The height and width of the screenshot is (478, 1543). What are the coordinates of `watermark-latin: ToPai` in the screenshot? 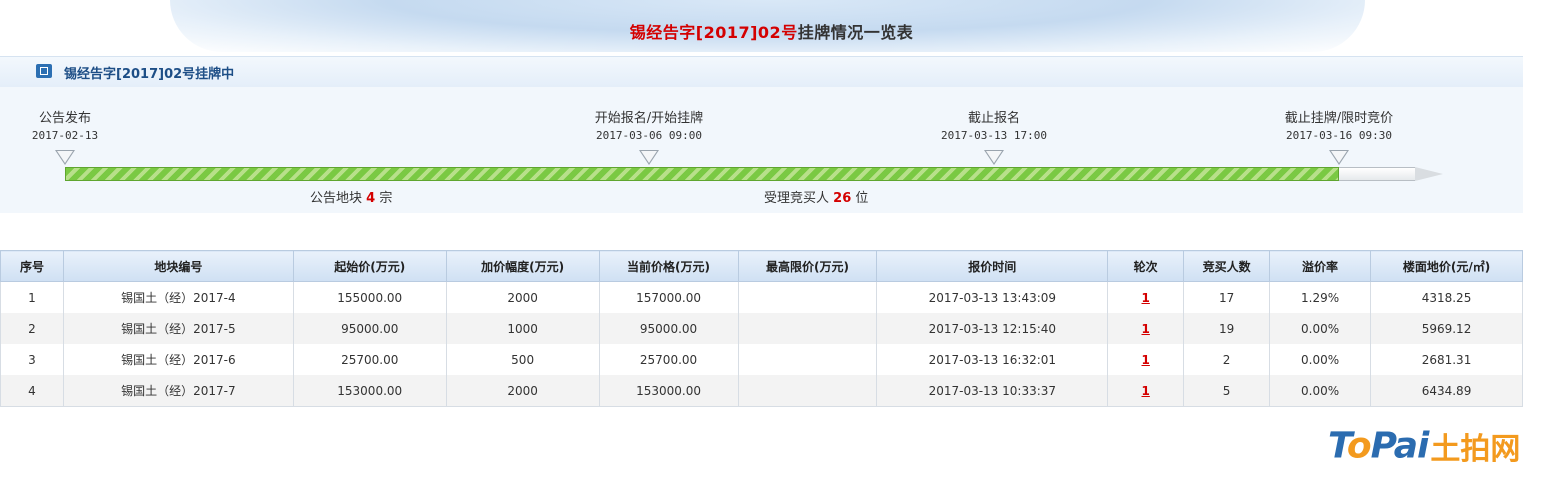 It's located at (1379, 446).